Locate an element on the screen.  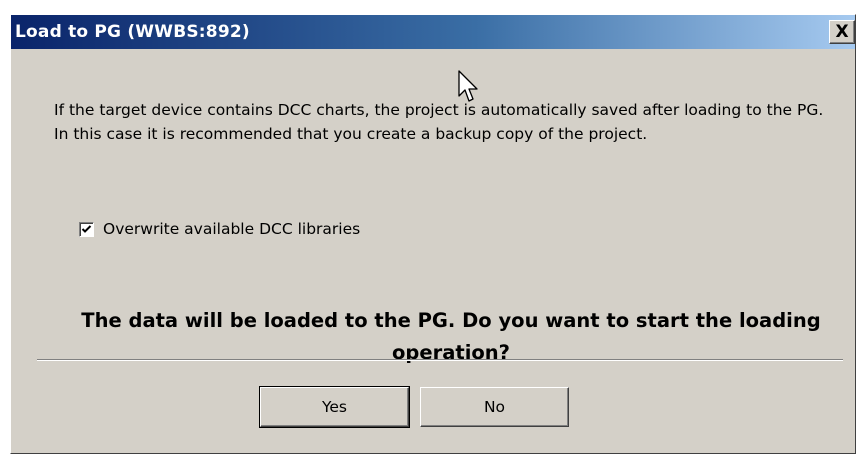
no-button: No is located at coordinates (494, 407).